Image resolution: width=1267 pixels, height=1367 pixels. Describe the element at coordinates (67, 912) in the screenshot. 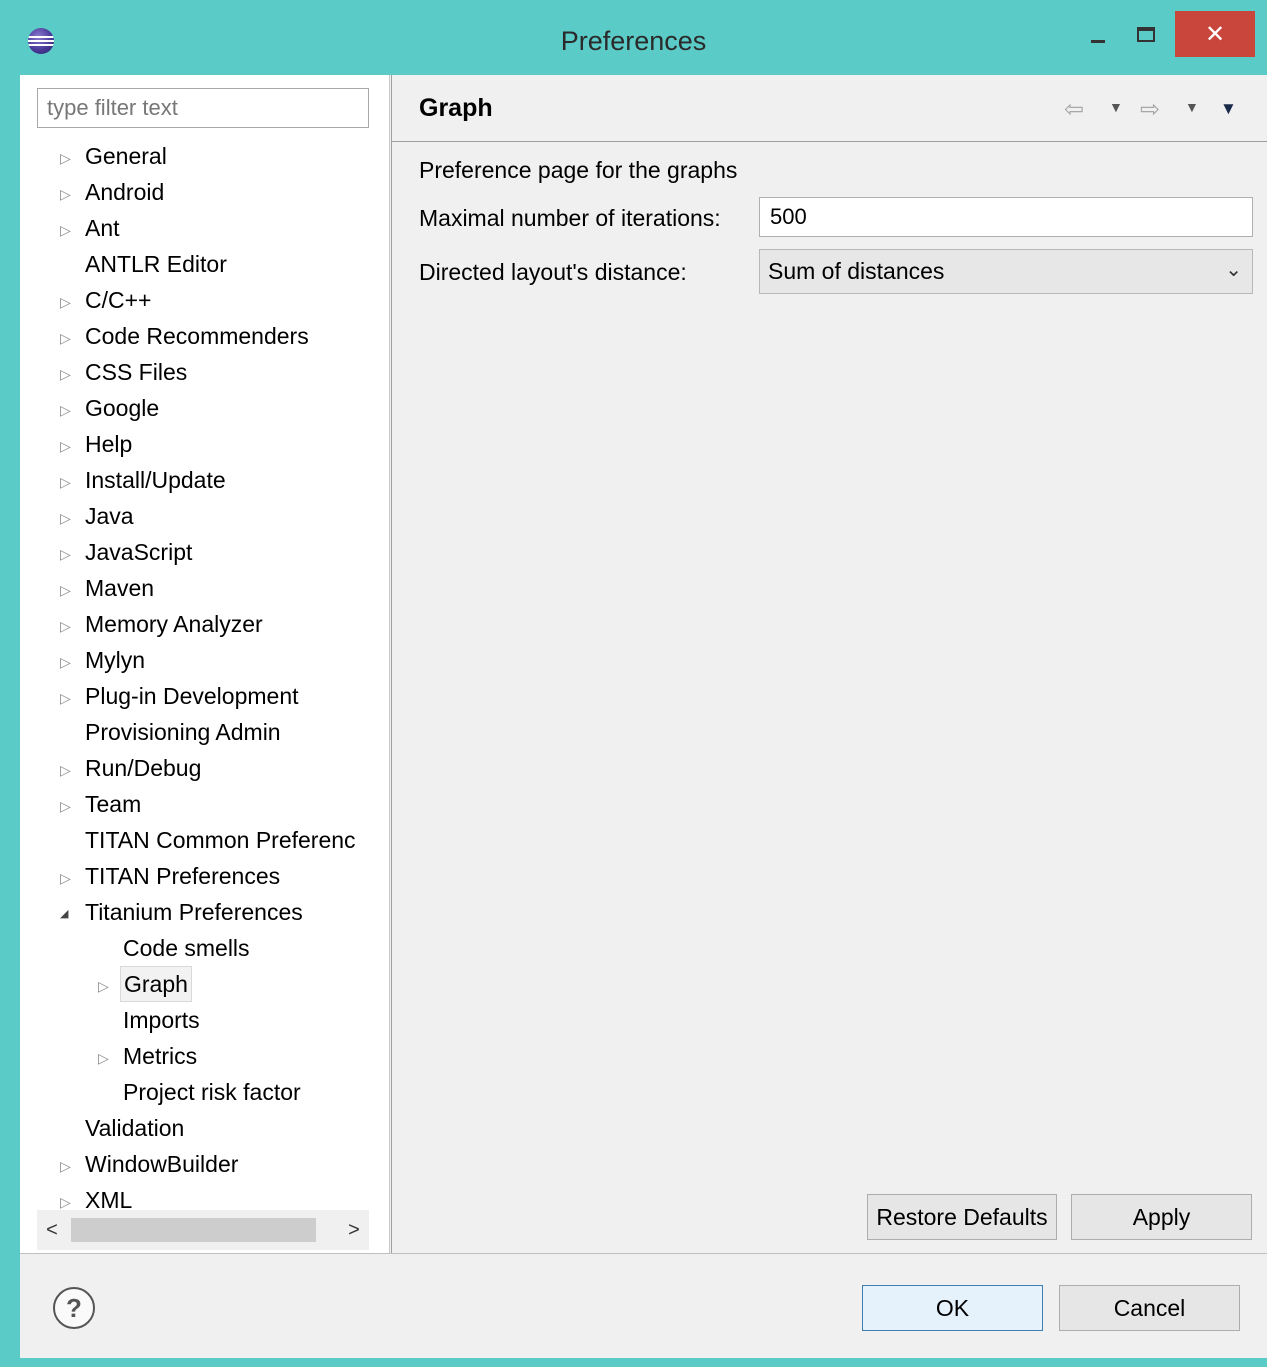

I see `expanded-arrow-icon: ◢` at that location.